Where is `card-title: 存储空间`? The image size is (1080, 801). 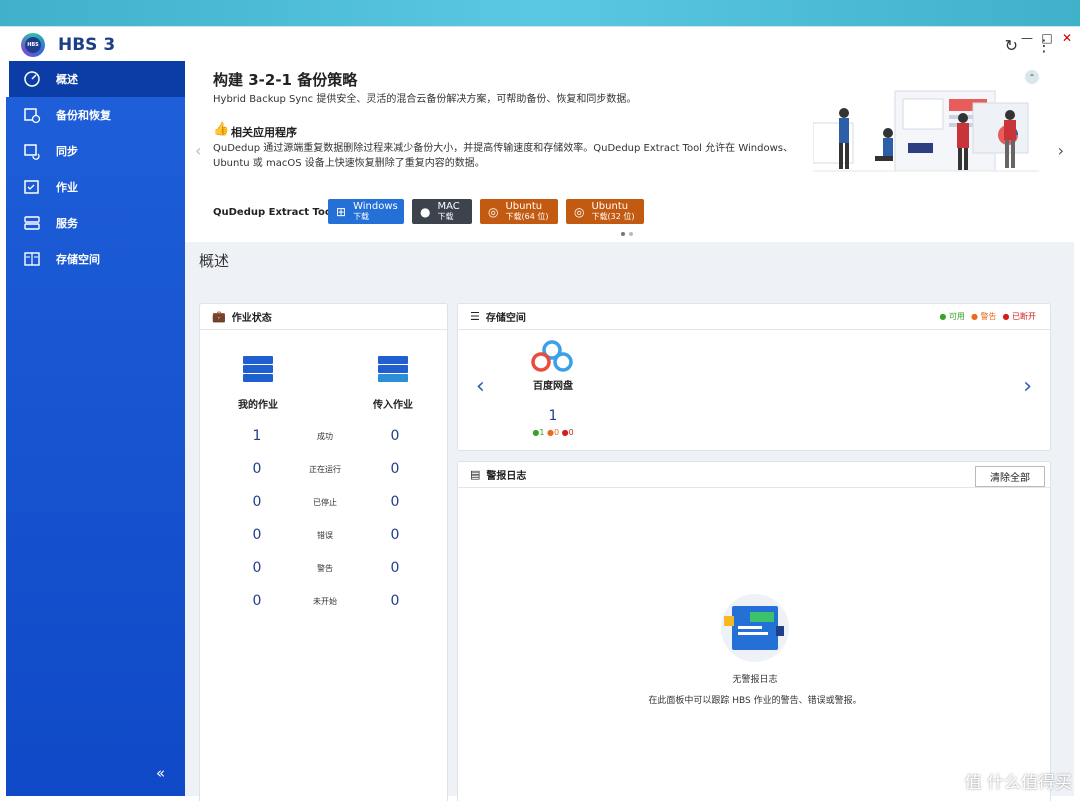 card-title: 存储空间 is located at coordinates (505, 318).